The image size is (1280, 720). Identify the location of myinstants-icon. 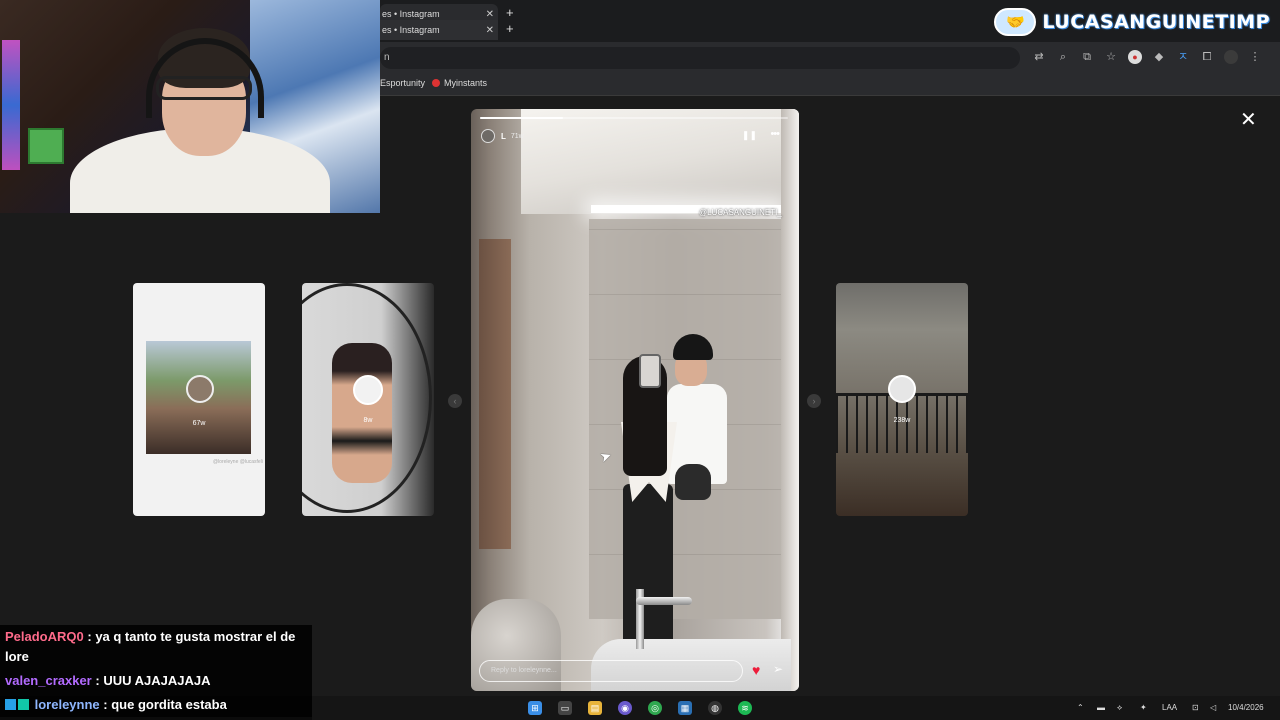
(436, 83).